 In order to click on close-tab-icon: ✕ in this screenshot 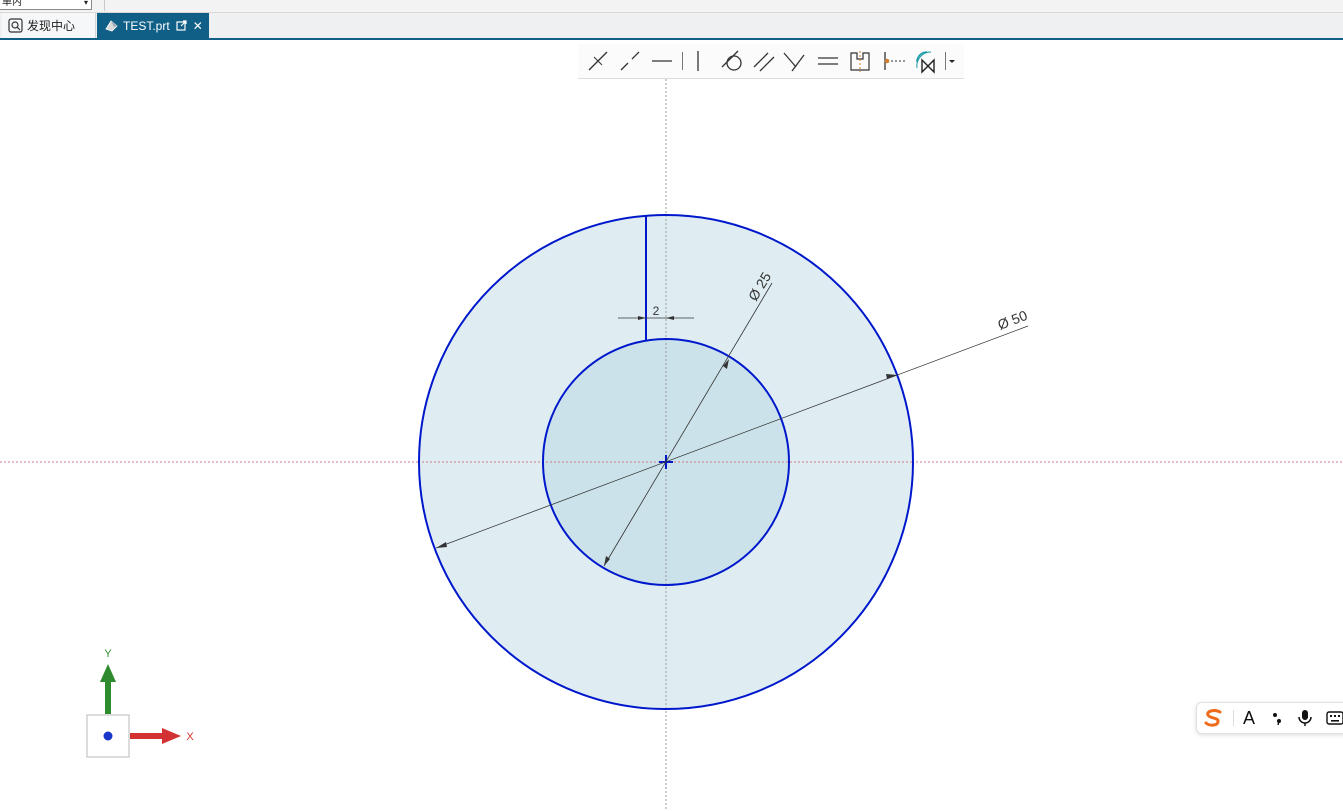, I will do `click(198, 26)`.